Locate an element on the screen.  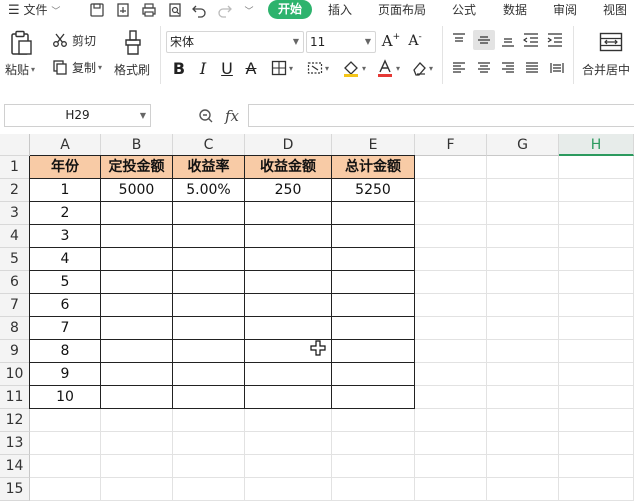
table-cell: 5.00% is located at coordinates (209, 190).